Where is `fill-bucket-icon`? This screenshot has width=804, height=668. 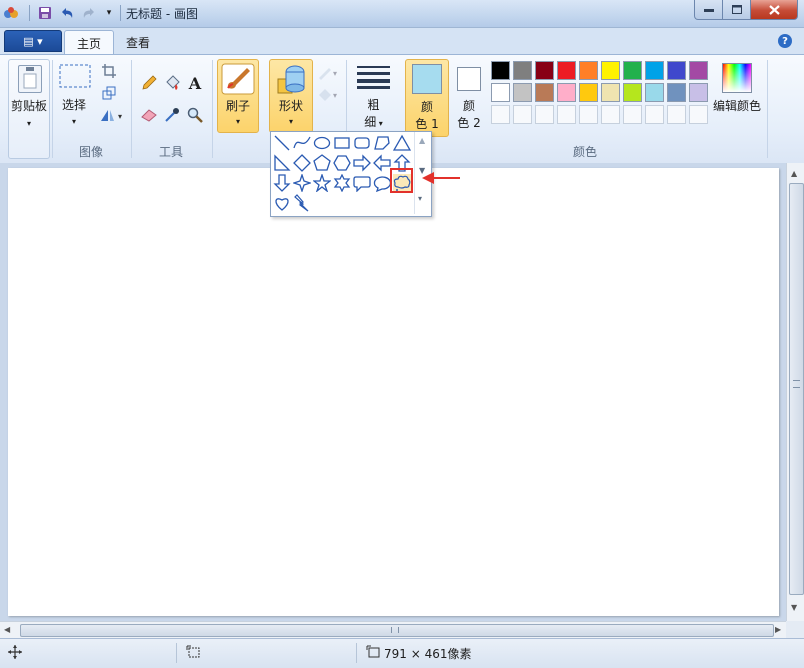 fill-bucket-icon is located at coordinates (172, 83).